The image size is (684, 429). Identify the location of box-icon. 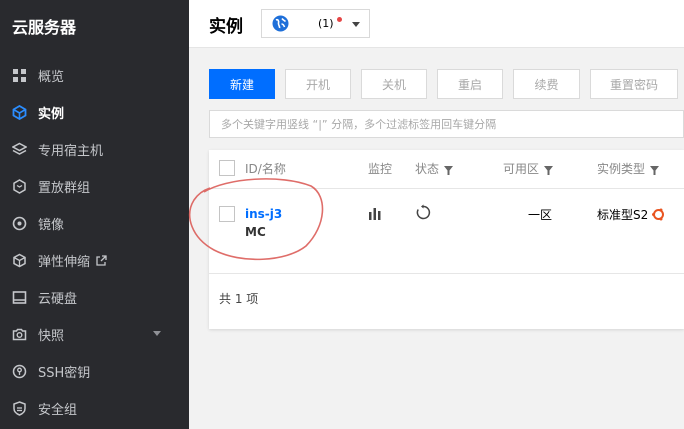
(19, 261).